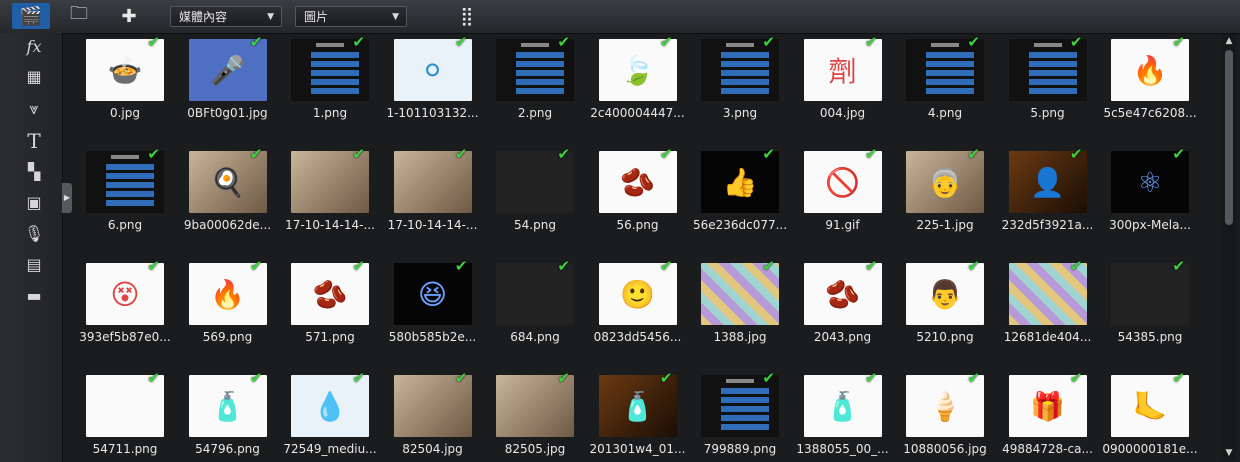  I want to click on media-filename: 6.png, so click(125, 225).